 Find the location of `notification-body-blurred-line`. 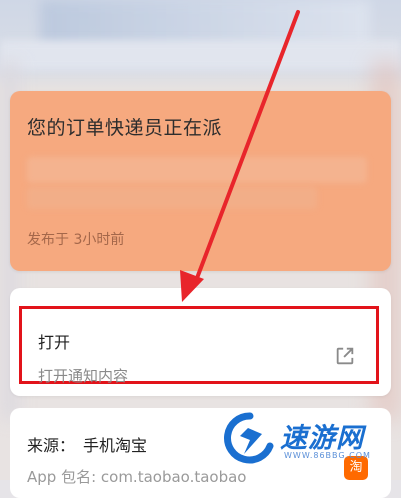

notification-body-blurred-line is located at coordinates (172, 198).